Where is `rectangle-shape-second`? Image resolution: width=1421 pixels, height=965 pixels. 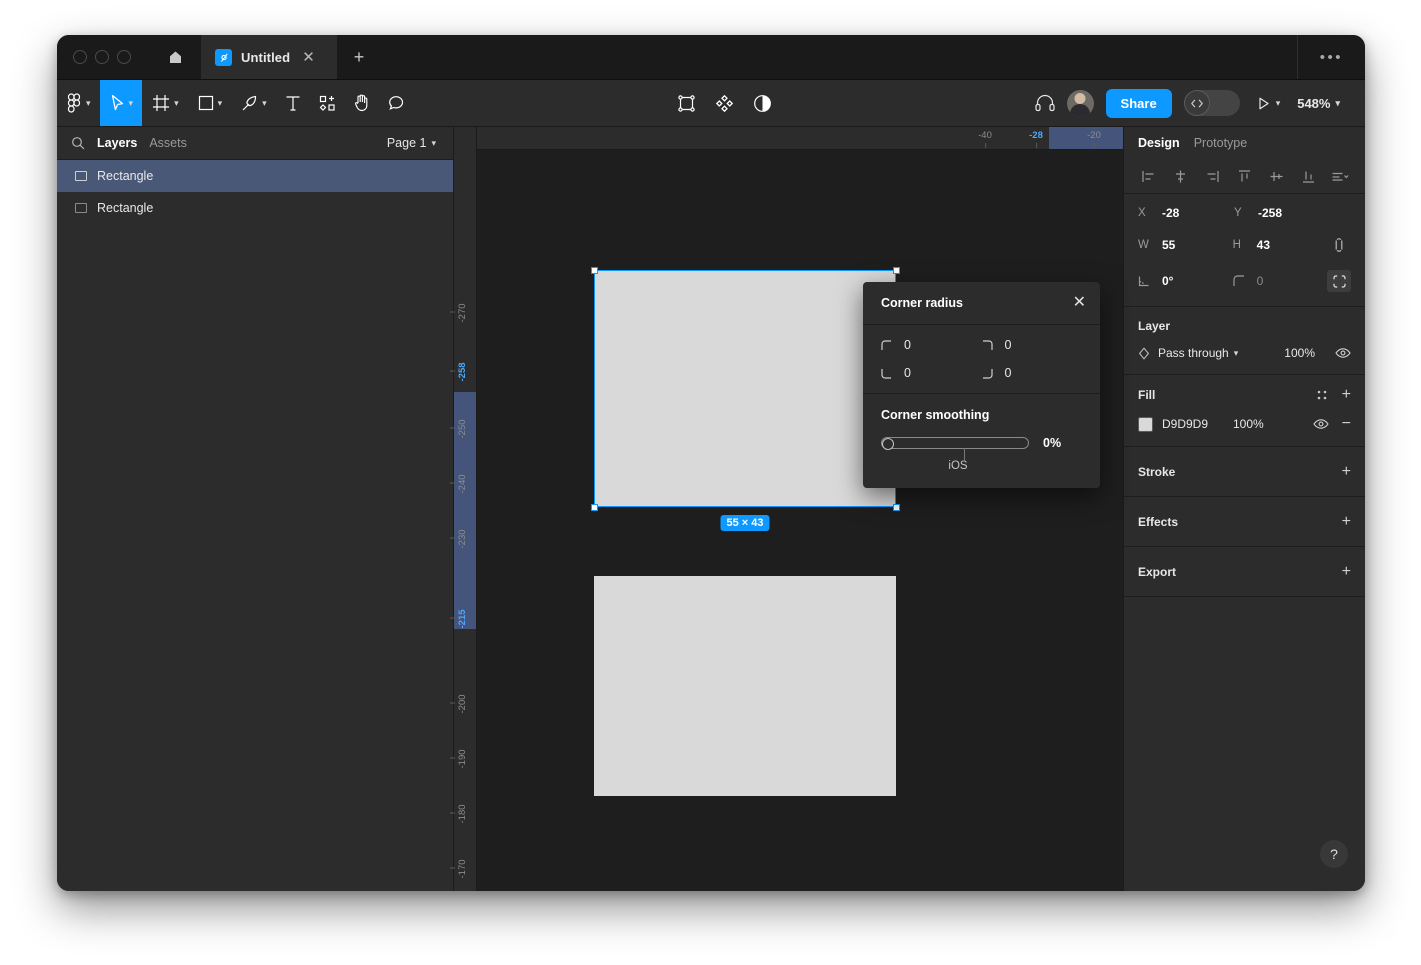 rectangle-shape-second is located at coordinates (745, 686).